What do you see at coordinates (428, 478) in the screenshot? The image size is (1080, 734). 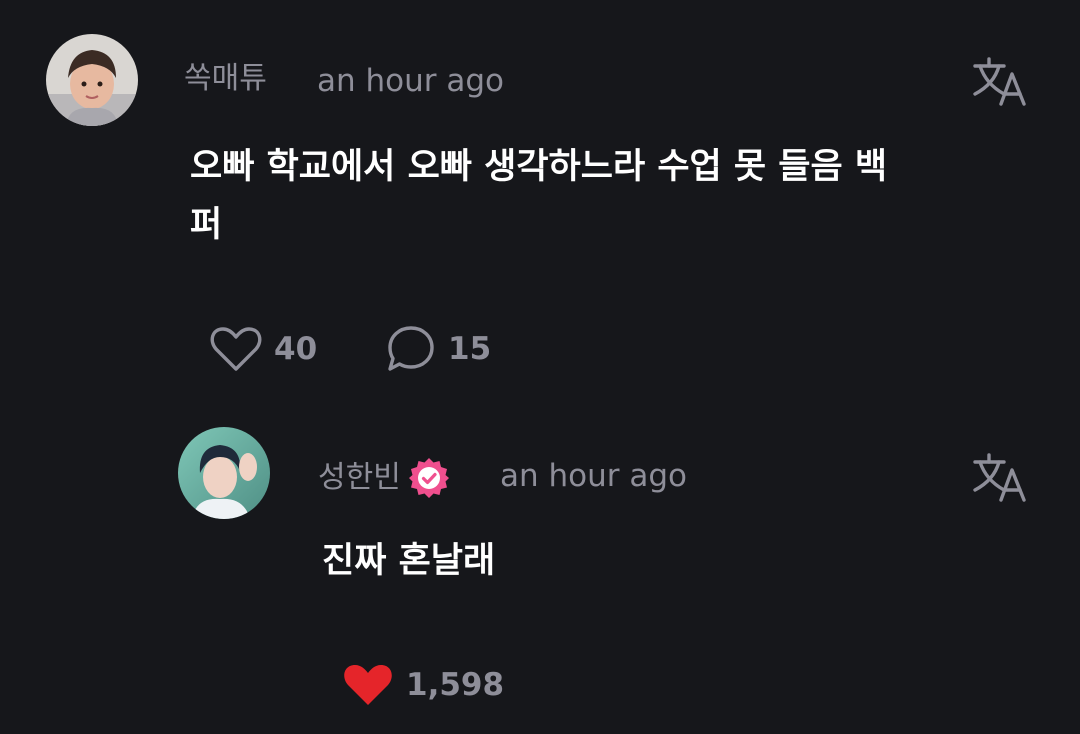 I see `verified-badge-icon` at bounding box center [428, 478].